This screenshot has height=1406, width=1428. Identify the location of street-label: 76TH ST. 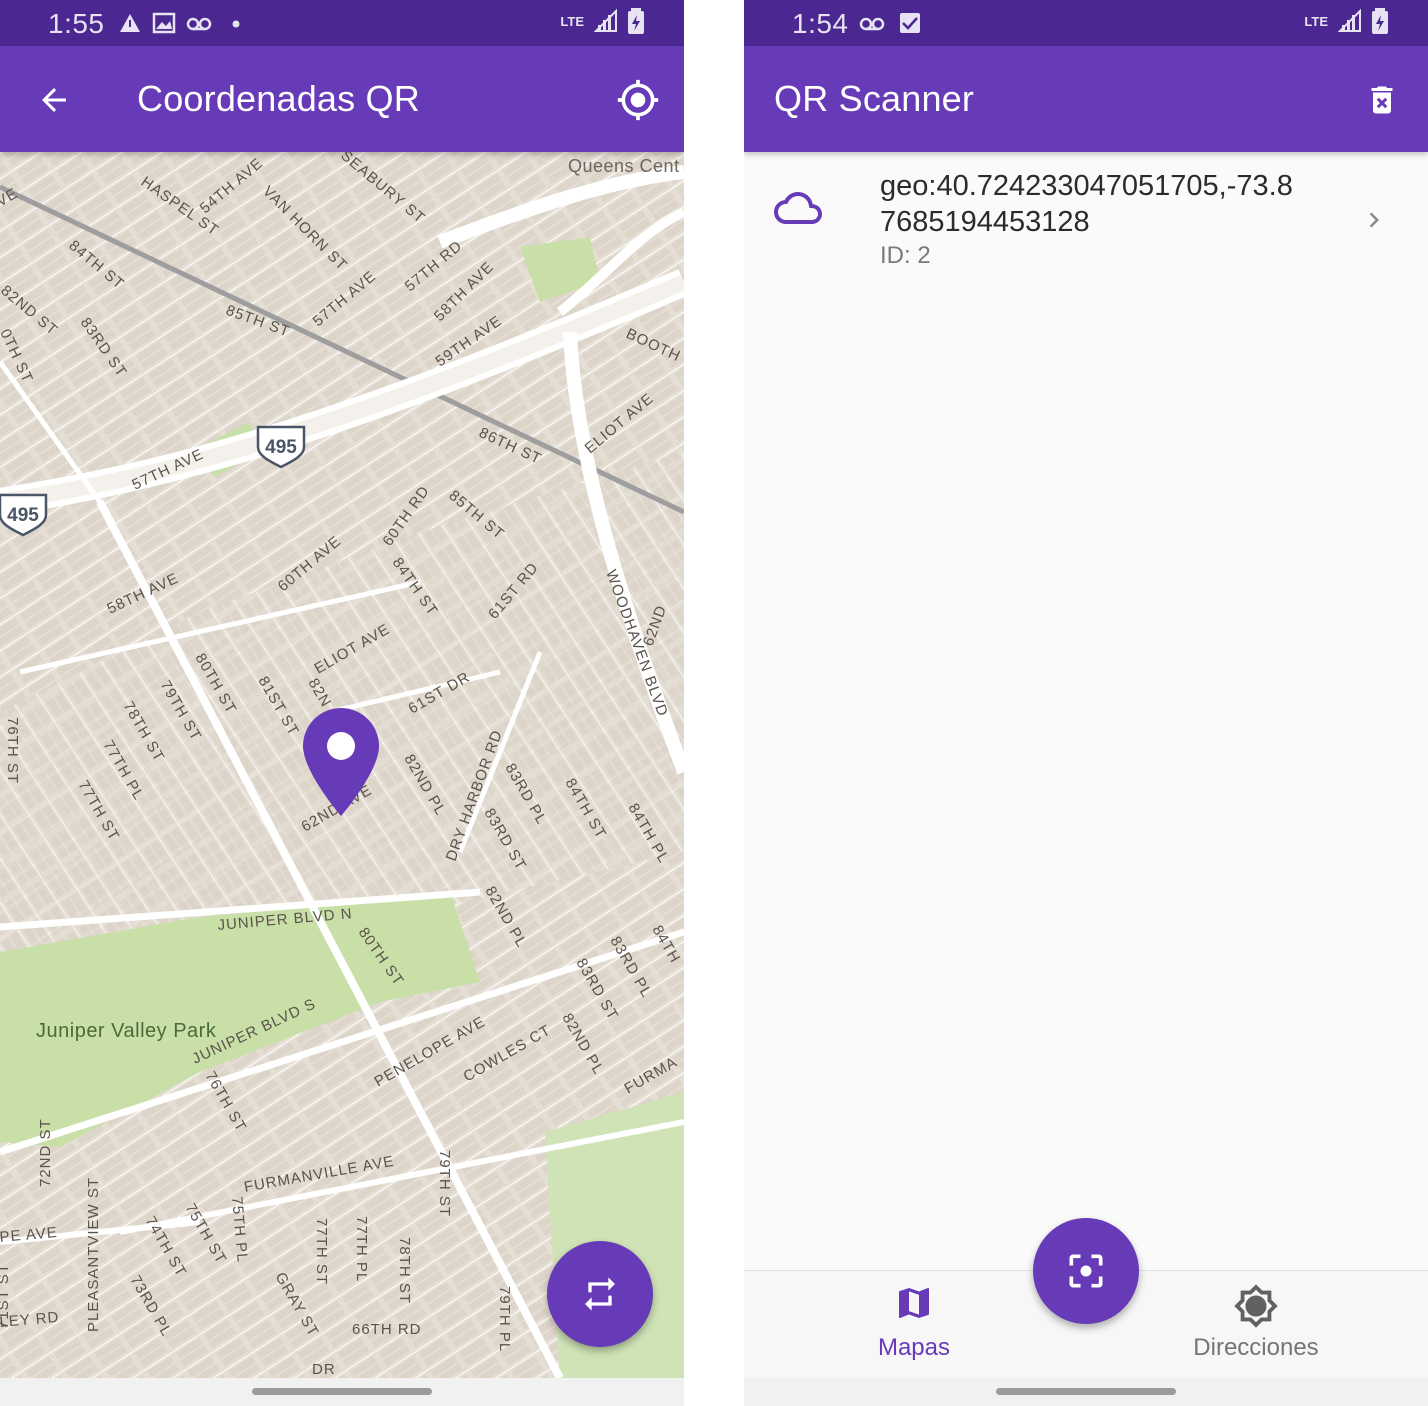
(12, 750).